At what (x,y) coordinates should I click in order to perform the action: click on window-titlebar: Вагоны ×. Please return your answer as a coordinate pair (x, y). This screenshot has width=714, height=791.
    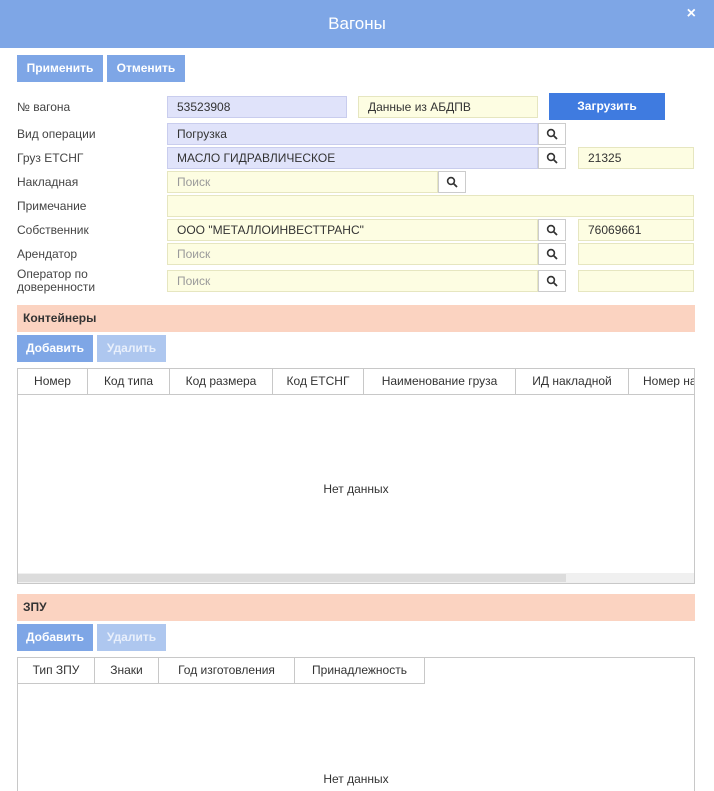
    Looking at the image, I should click on (357, 24).